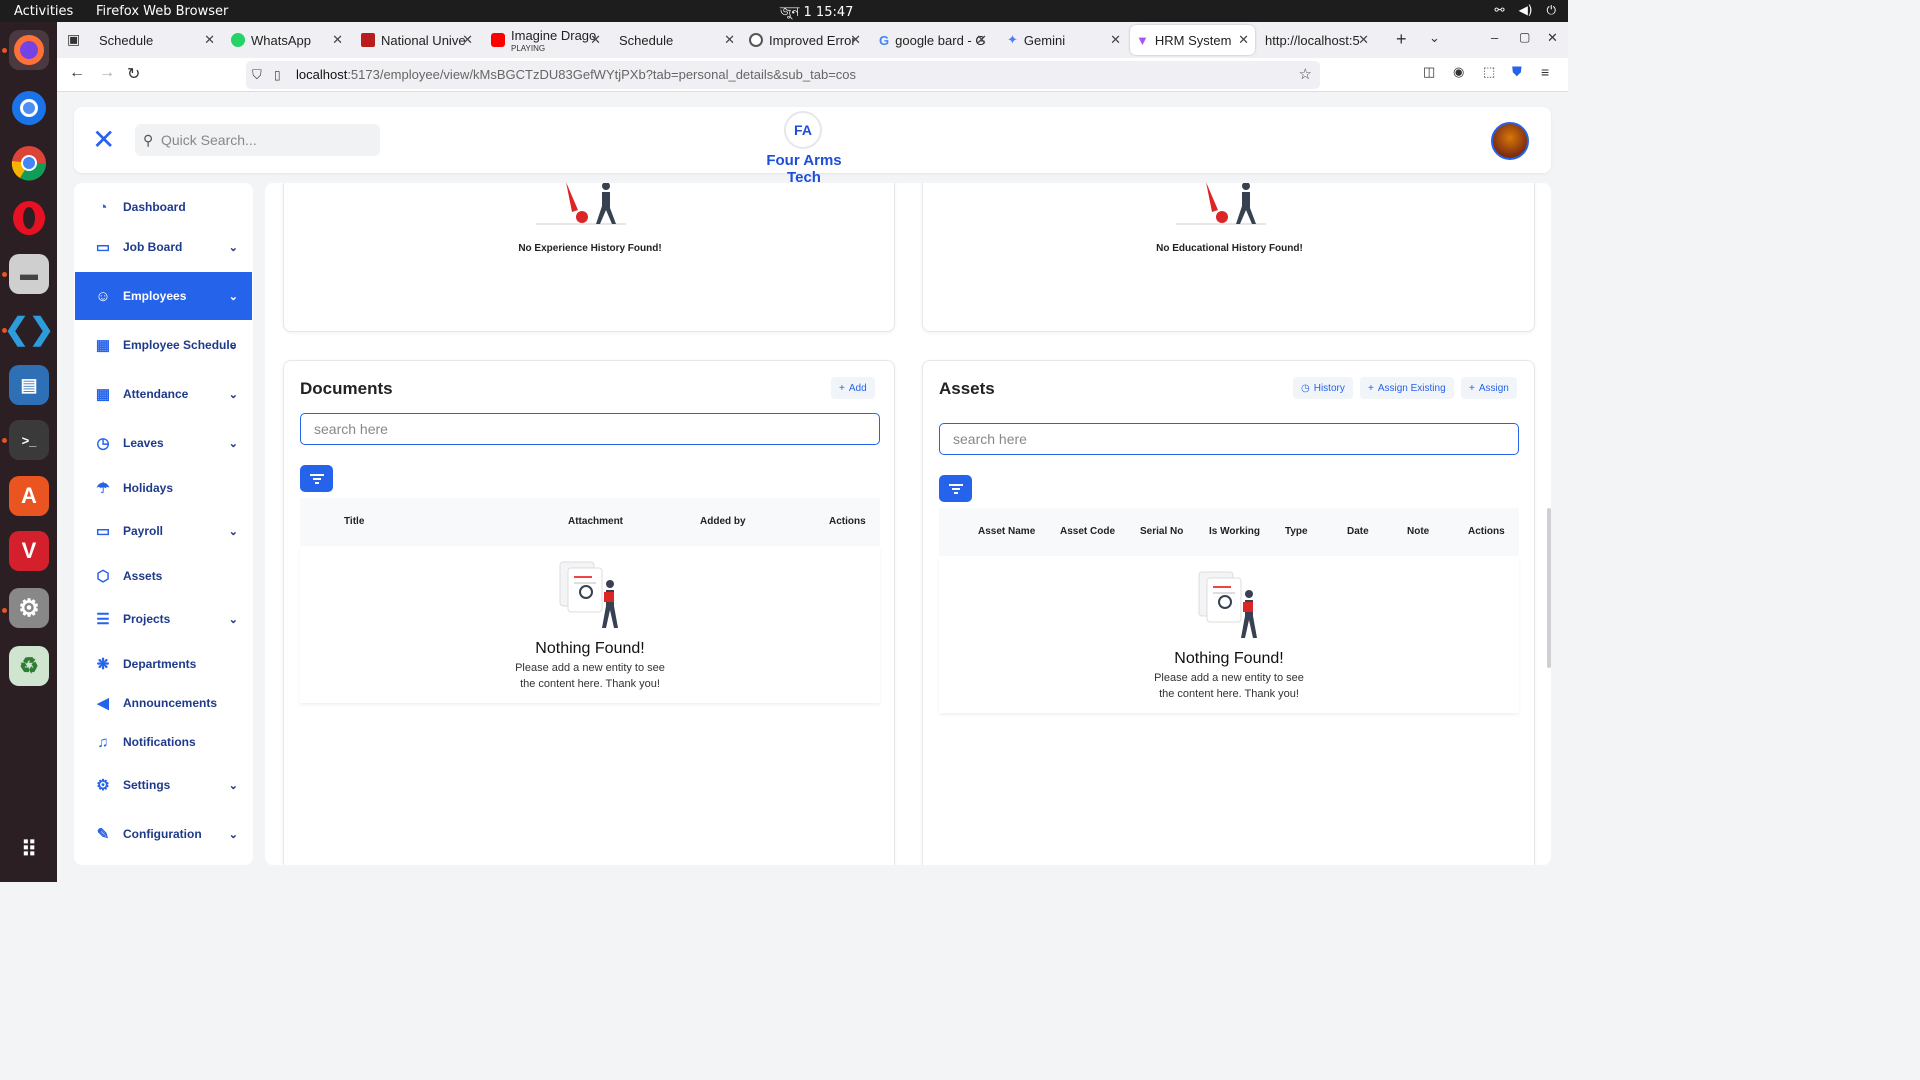  What do you see at coordinates (257, 74) in the screenshot?
I see `shield-icon: ⛉` at bounding box center [257, 74].